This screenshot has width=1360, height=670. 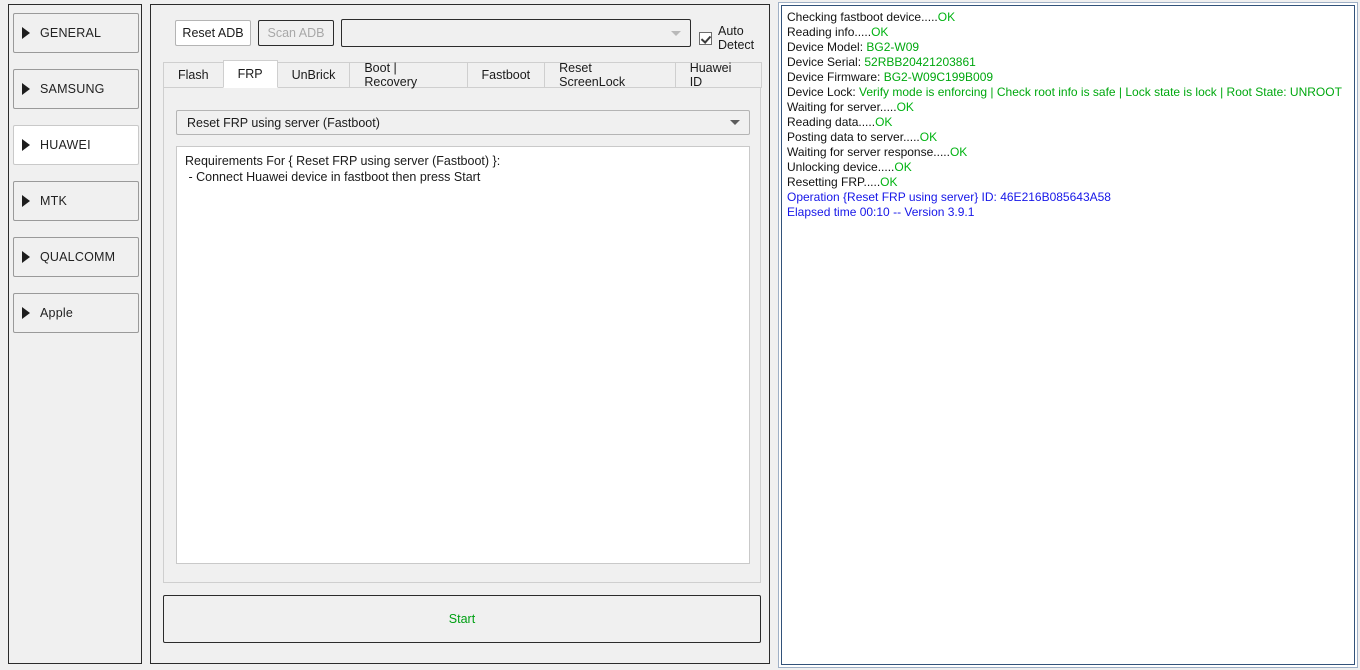 I want to click on log-segment: Device Model:, so click(x=827, y=47).